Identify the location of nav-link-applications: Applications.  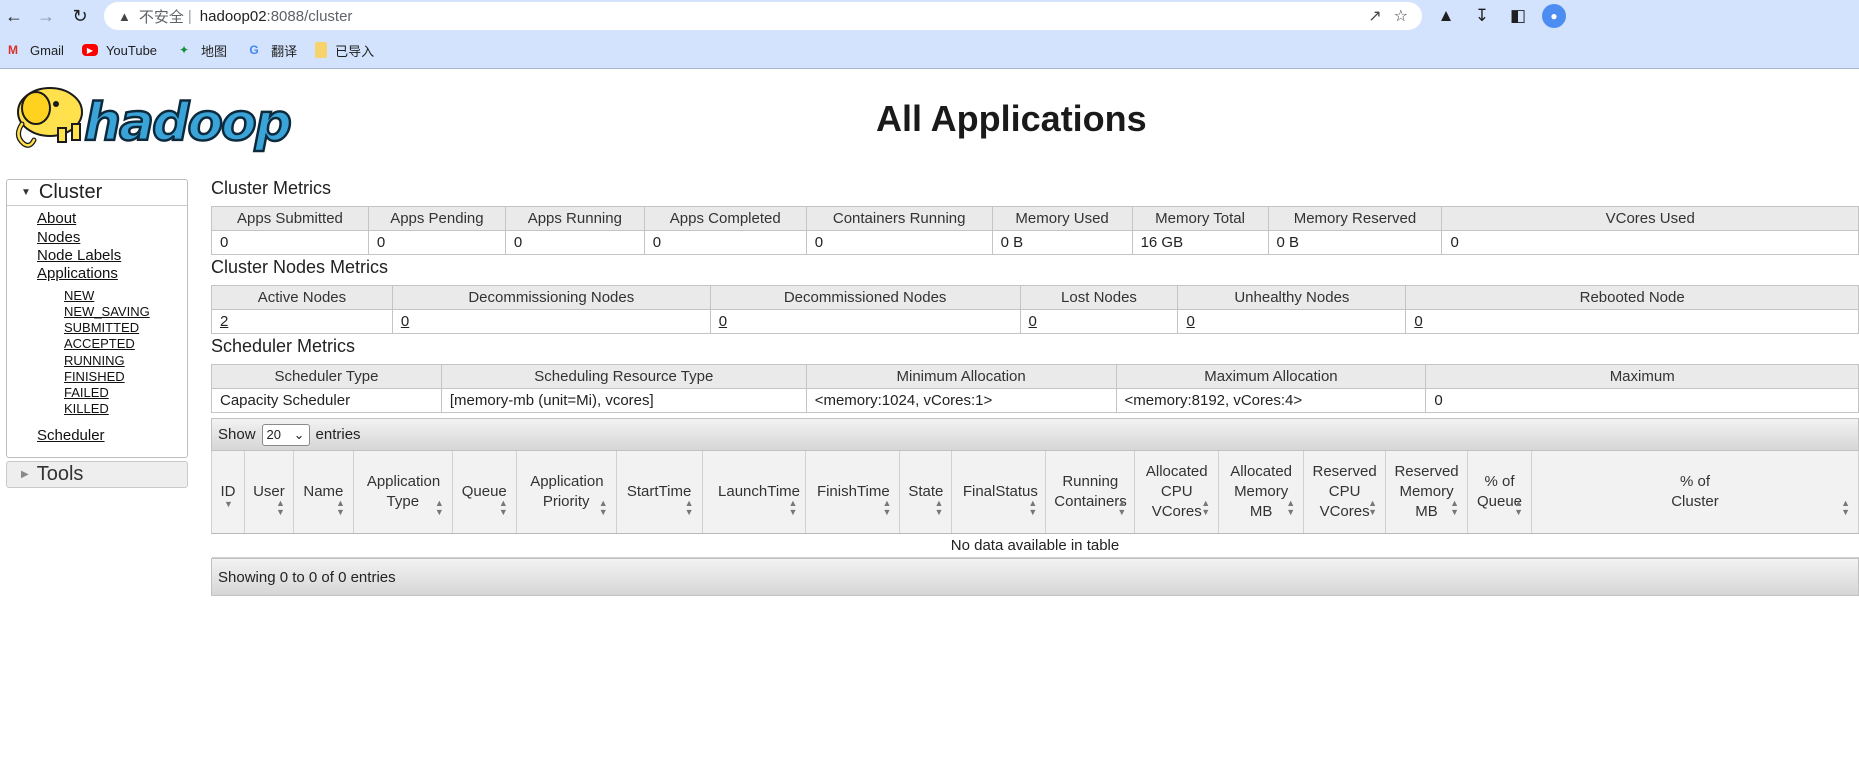
(77, 273).